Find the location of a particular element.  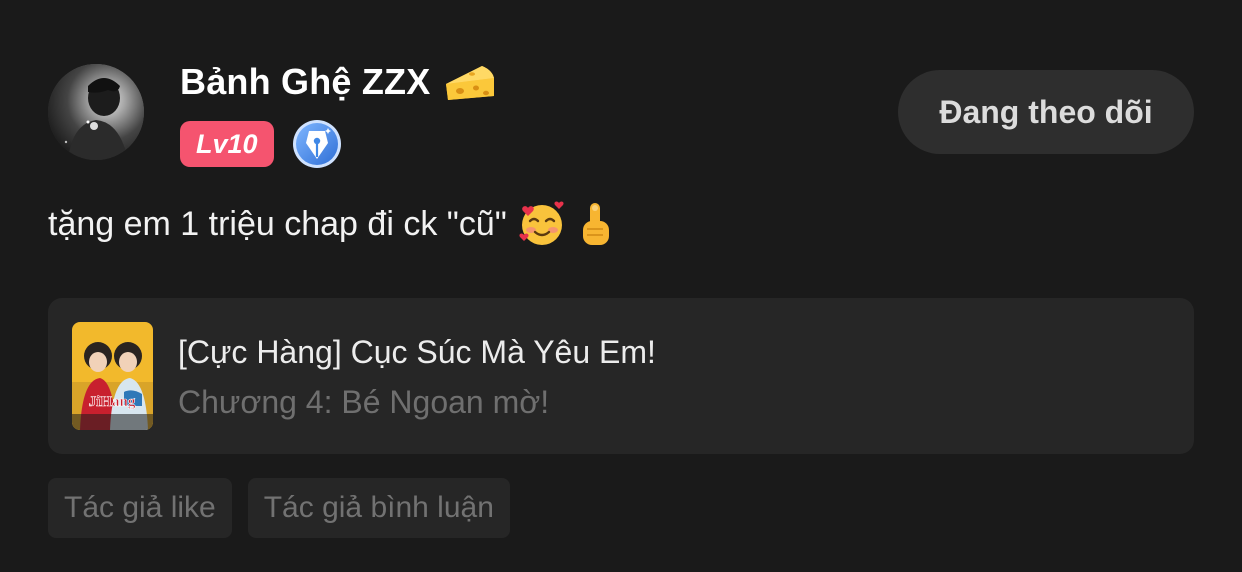

smiling-face-with-hearts-icon is located at coordinates (541, 223).